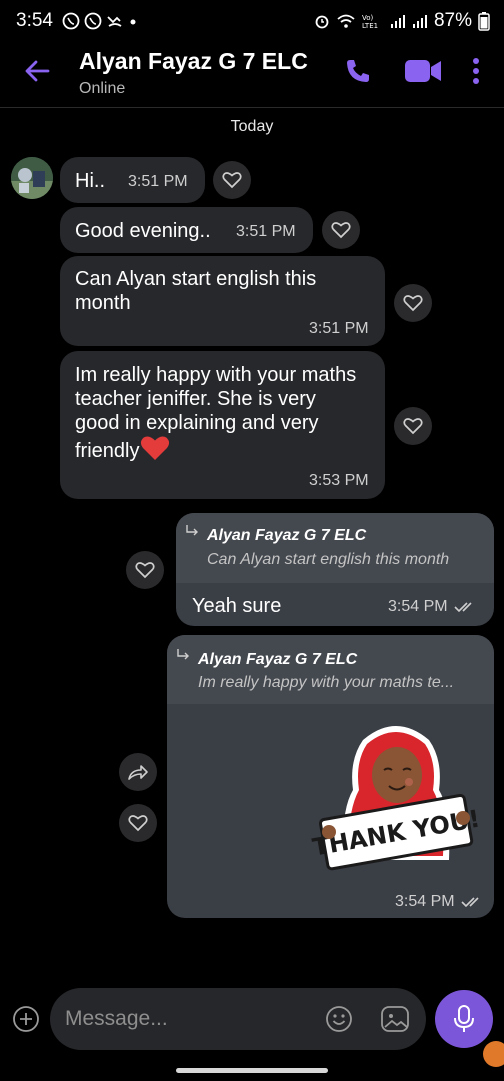 This screenshot has width=504, height=1081. What do you see at coordinates (143, 231) in the screenshot?
I see `message-text: Good evening..` at bounding box center [143, 231].